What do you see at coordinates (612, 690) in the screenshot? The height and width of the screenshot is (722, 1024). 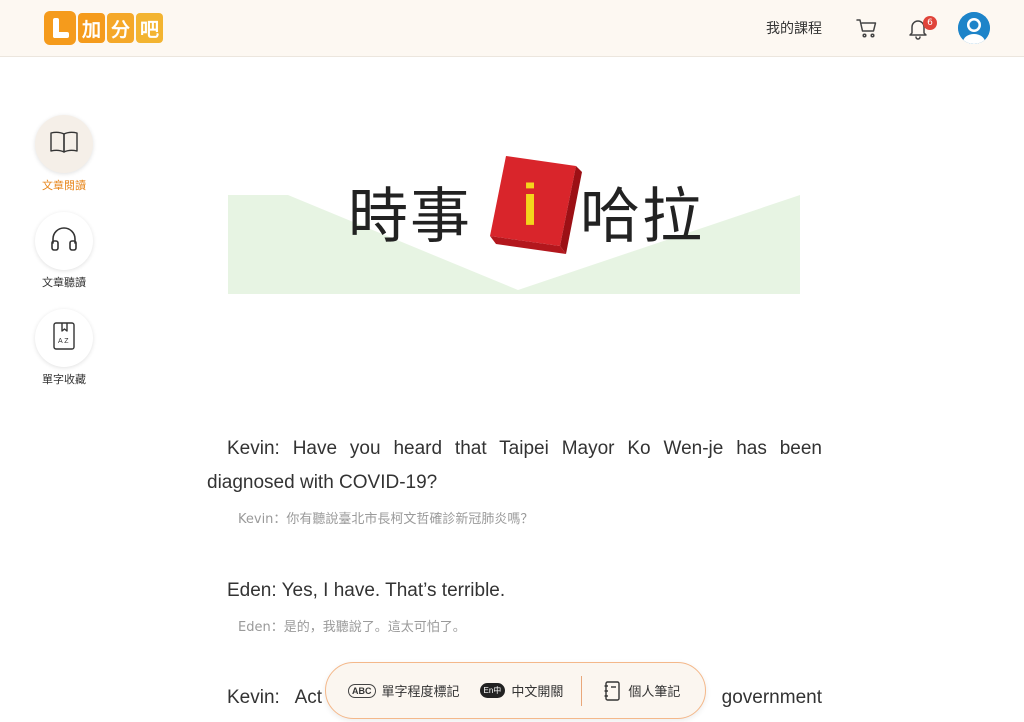 I see `notebook-icon` at bounding box center [612, 690].